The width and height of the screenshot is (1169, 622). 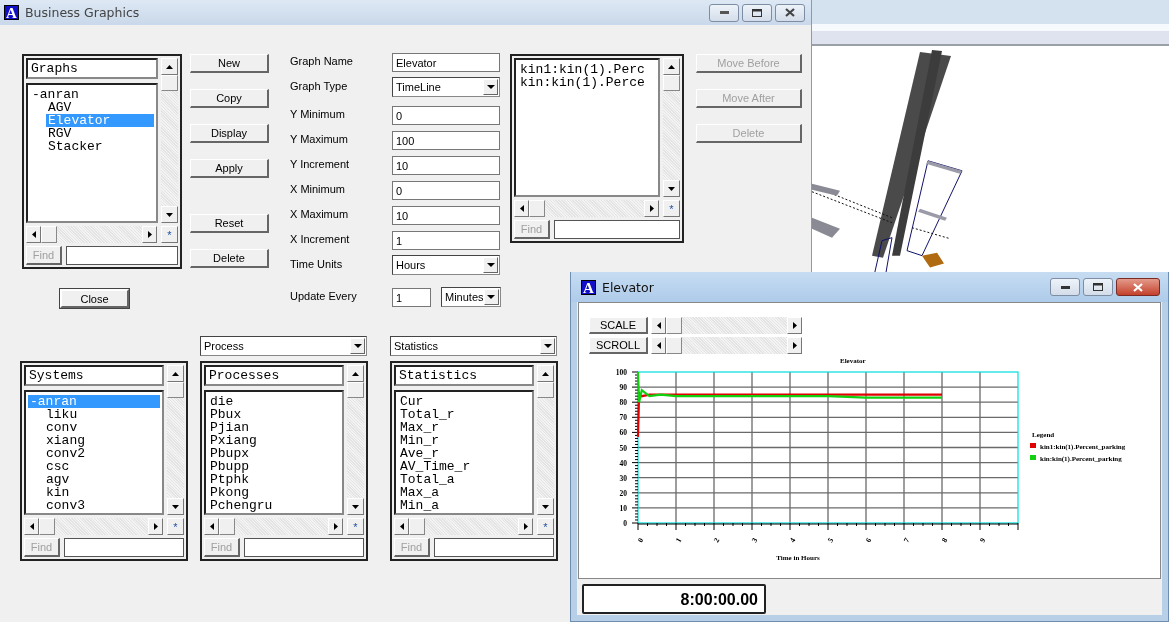 What do you see at coordinates (100, 107) in the screenshot?
I see `tree-item: AGV` at bounding box center [100, 107].